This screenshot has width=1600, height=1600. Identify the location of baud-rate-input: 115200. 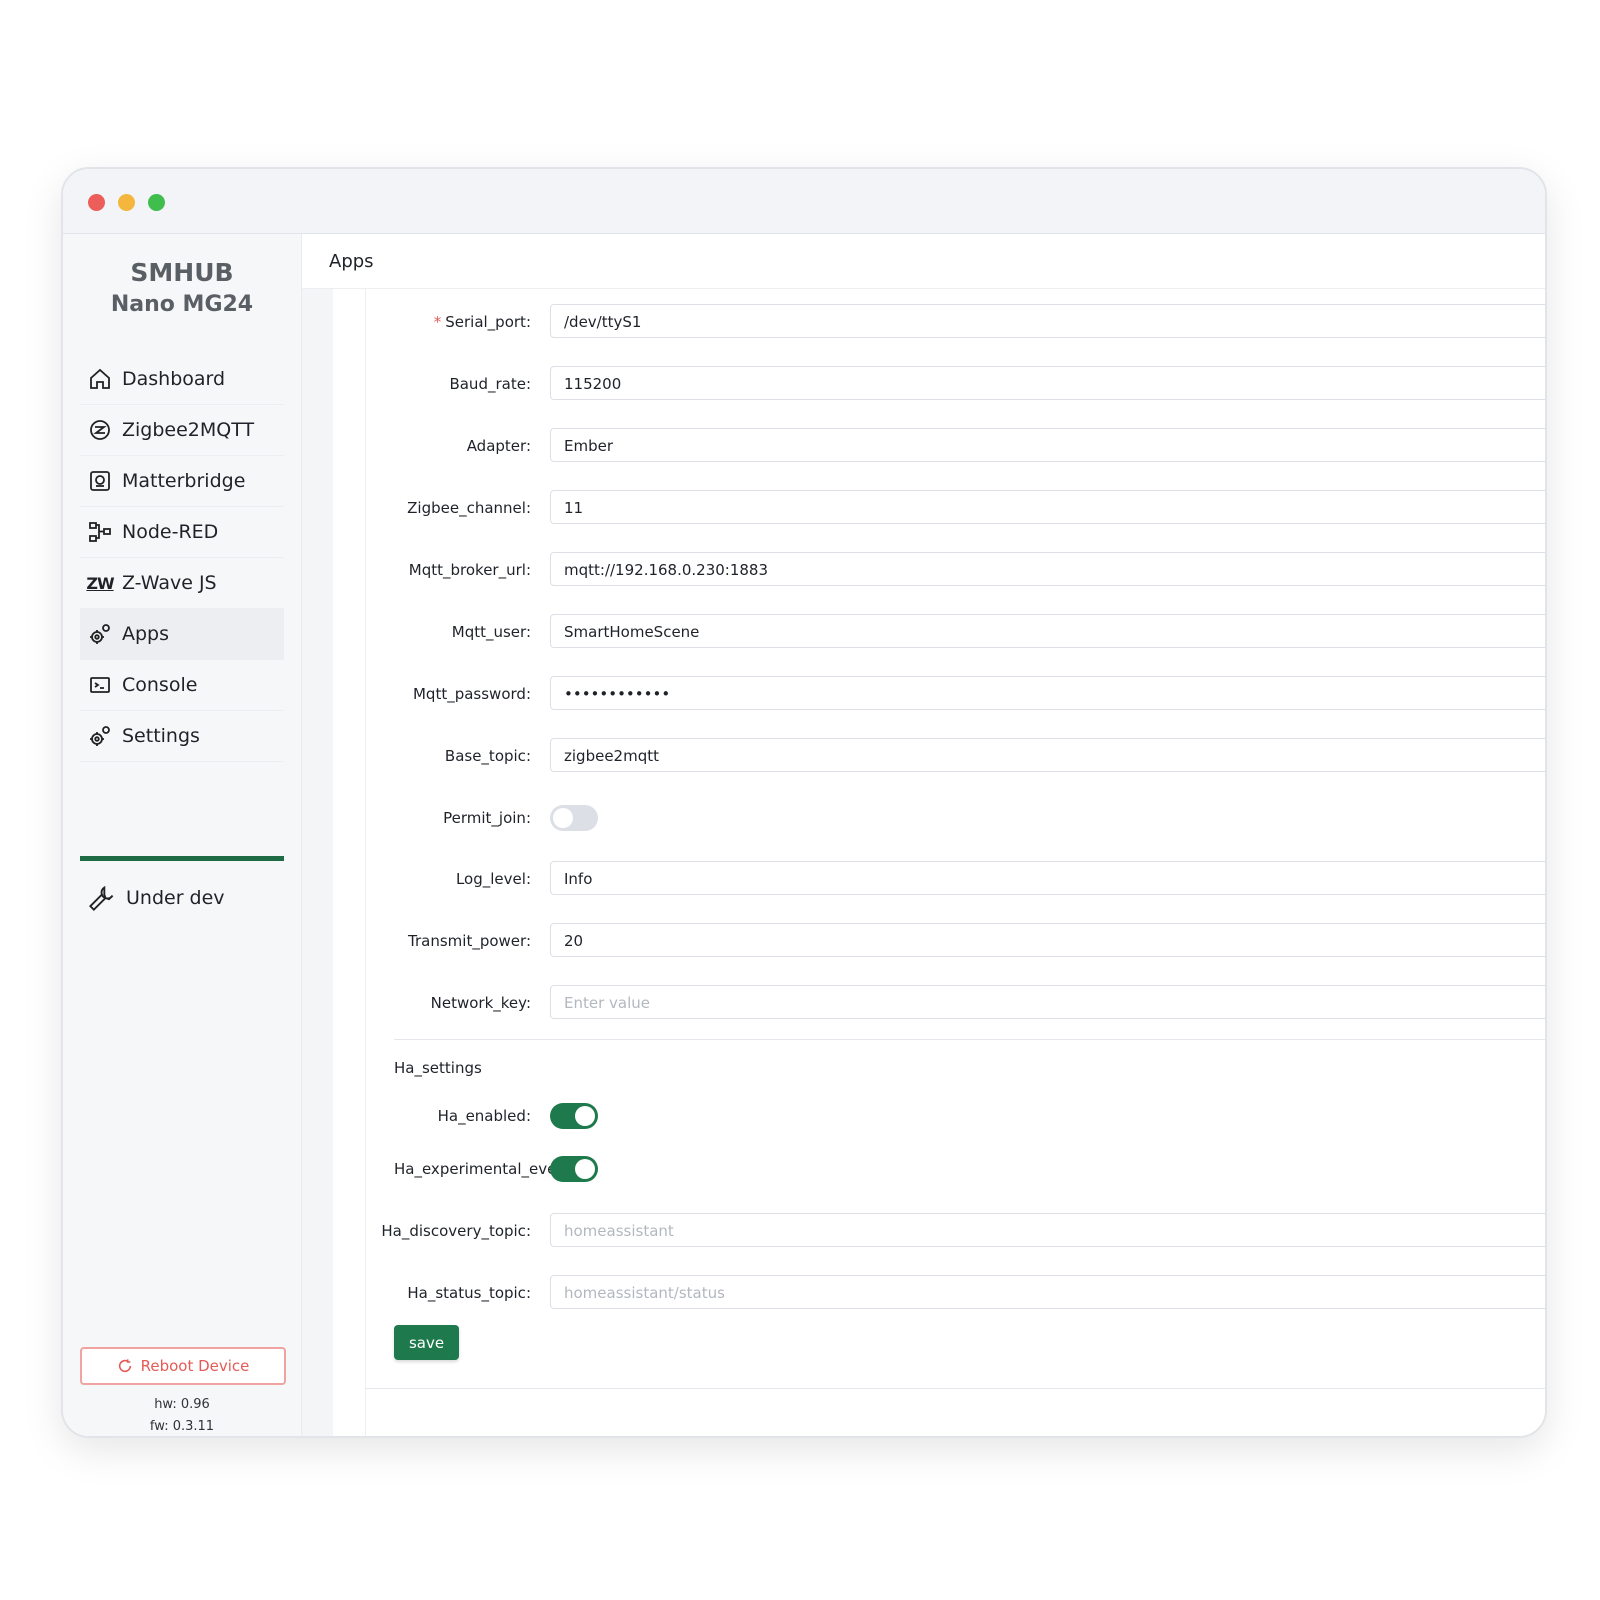
(1047, 383).